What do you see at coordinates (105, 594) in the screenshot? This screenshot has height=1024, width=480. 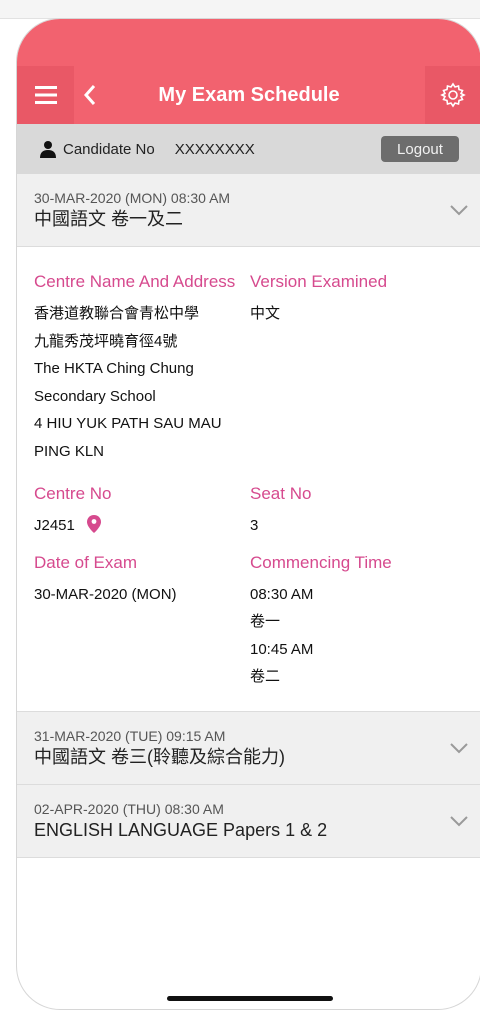 I see `date-of-exam-value: 30-MAR-2020 (MON)` at bounding box center [105, 594].